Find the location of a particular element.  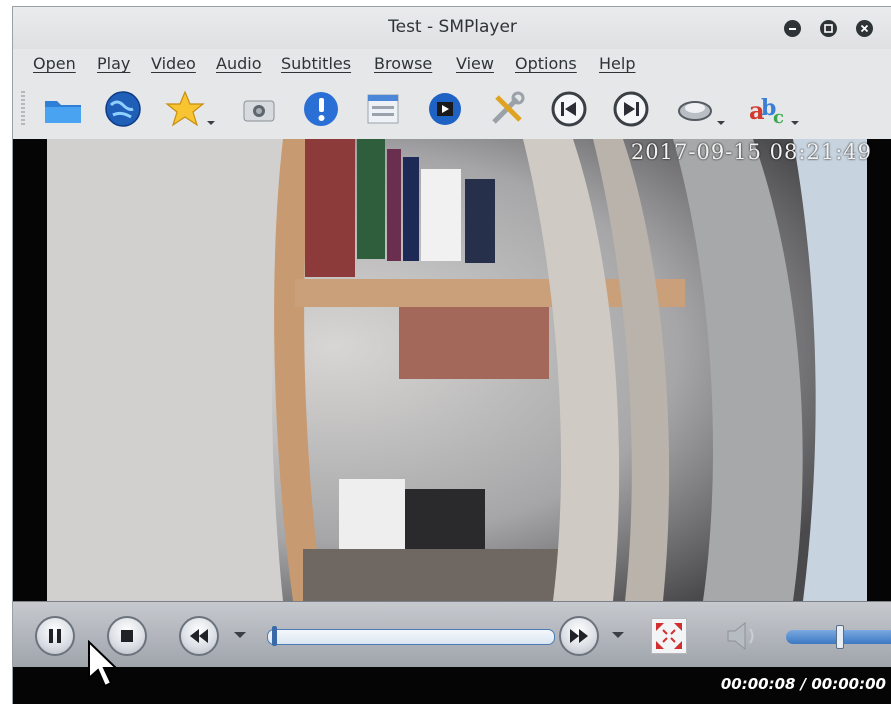

status-bar: 00:00:08 / 00:00:00 is located at coordinates (452, 685).